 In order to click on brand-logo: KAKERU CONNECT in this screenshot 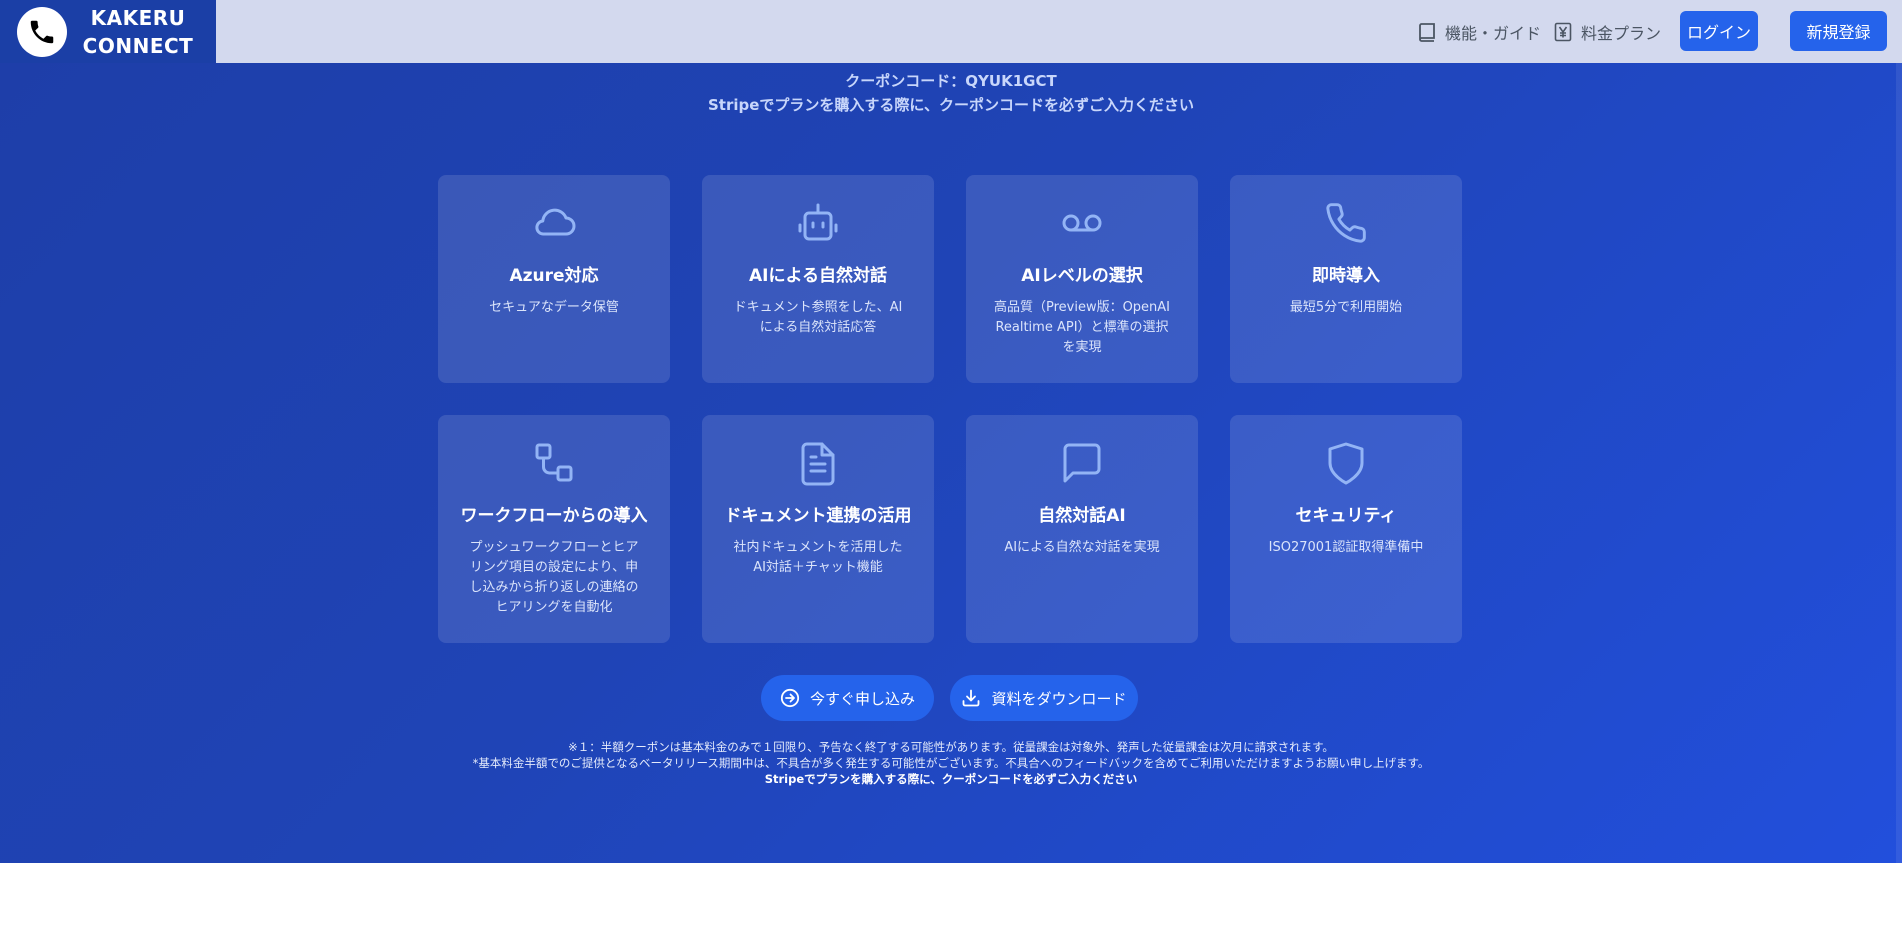, I will do `click(108, 31)`.